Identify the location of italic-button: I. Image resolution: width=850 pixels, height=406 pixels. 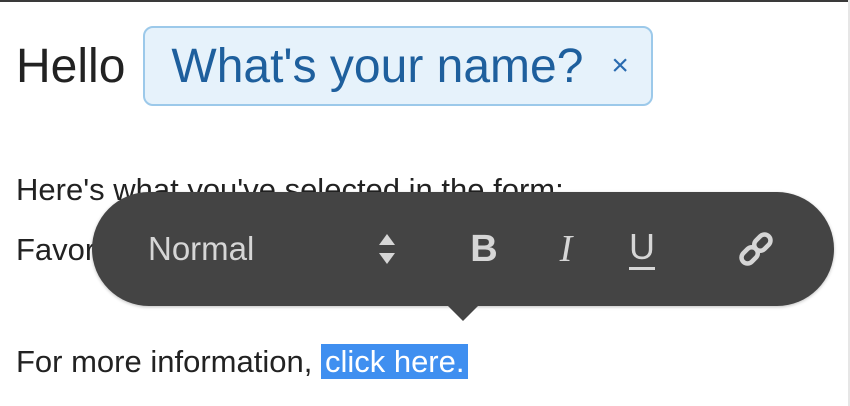
(566, 249).